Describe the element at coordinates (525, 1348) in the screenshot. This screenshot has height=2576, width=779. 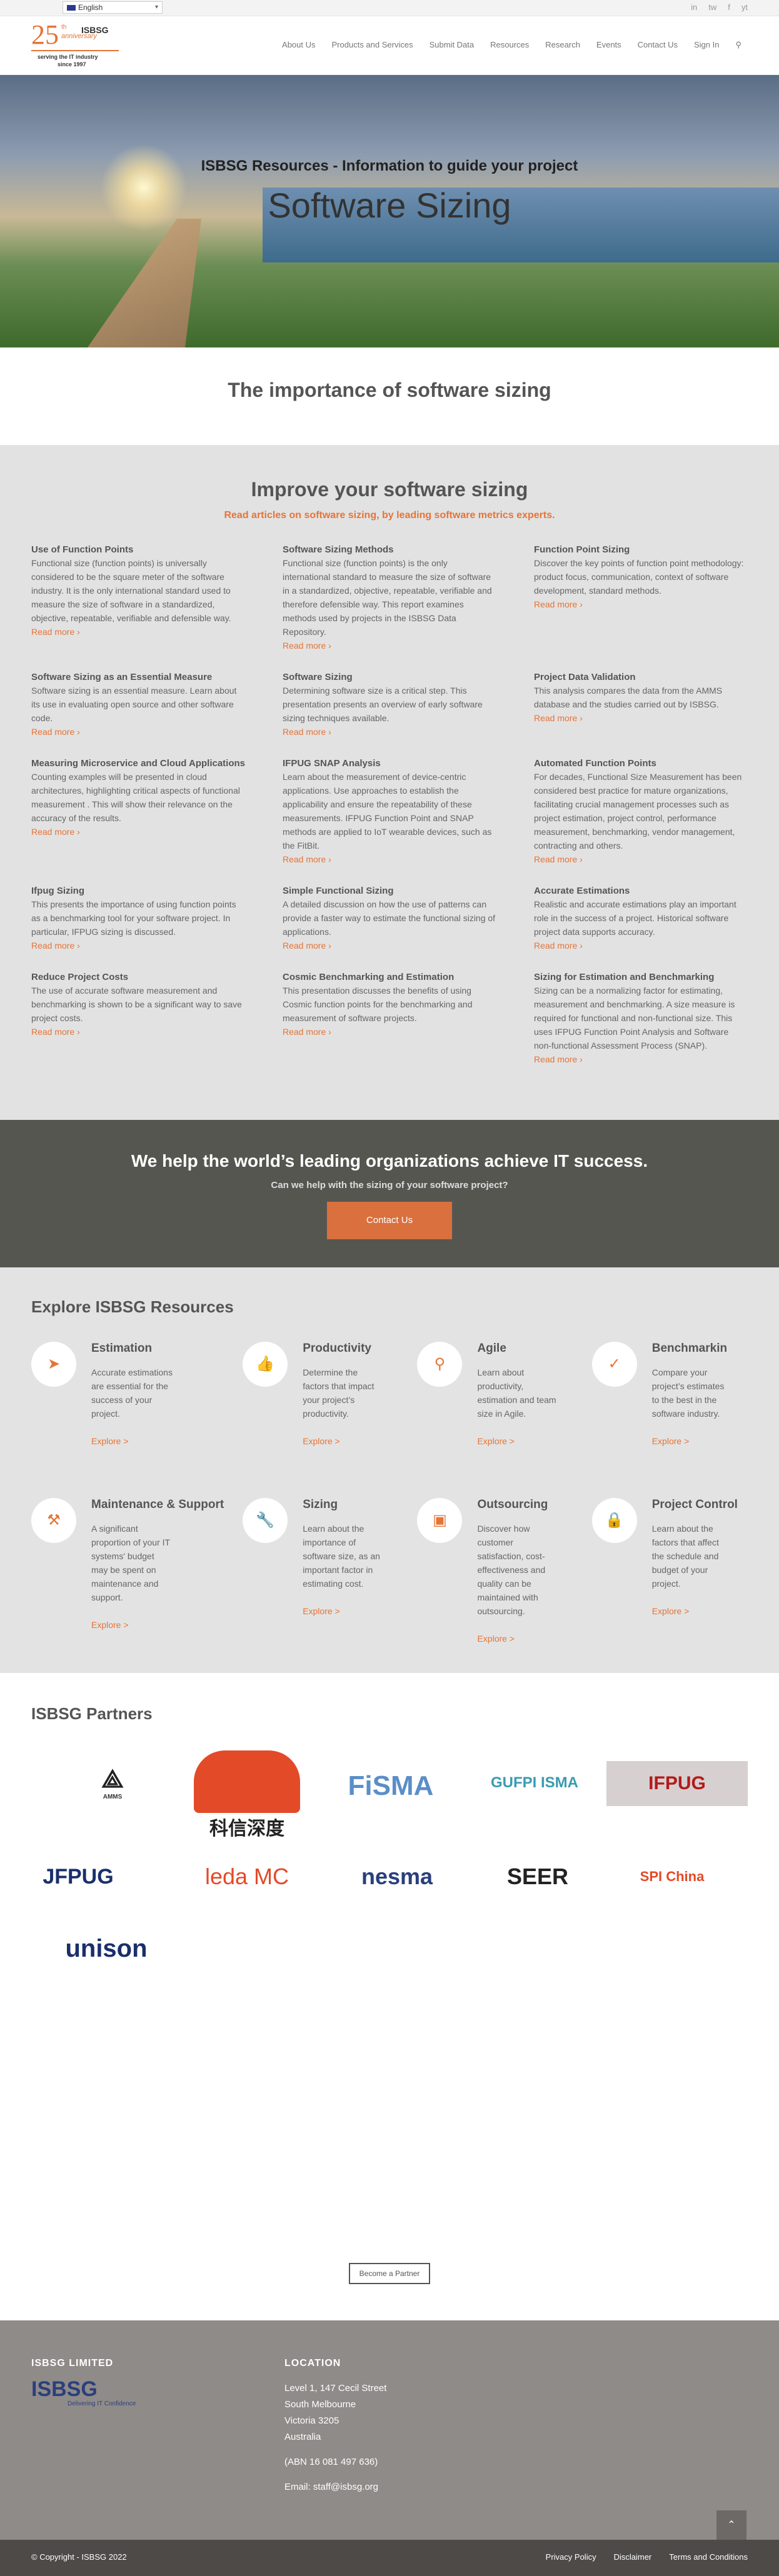
I see `resource-title: Agile` at that location.